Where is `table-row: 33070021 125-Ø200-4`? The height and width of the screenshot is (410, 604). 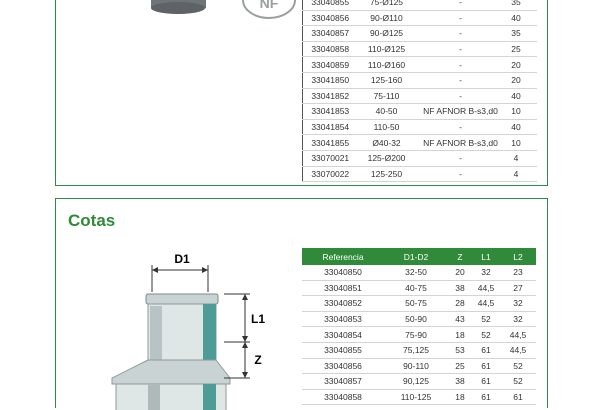 table-row: 33070021 125-Ø200-4 is located at coordinates (419, 158).